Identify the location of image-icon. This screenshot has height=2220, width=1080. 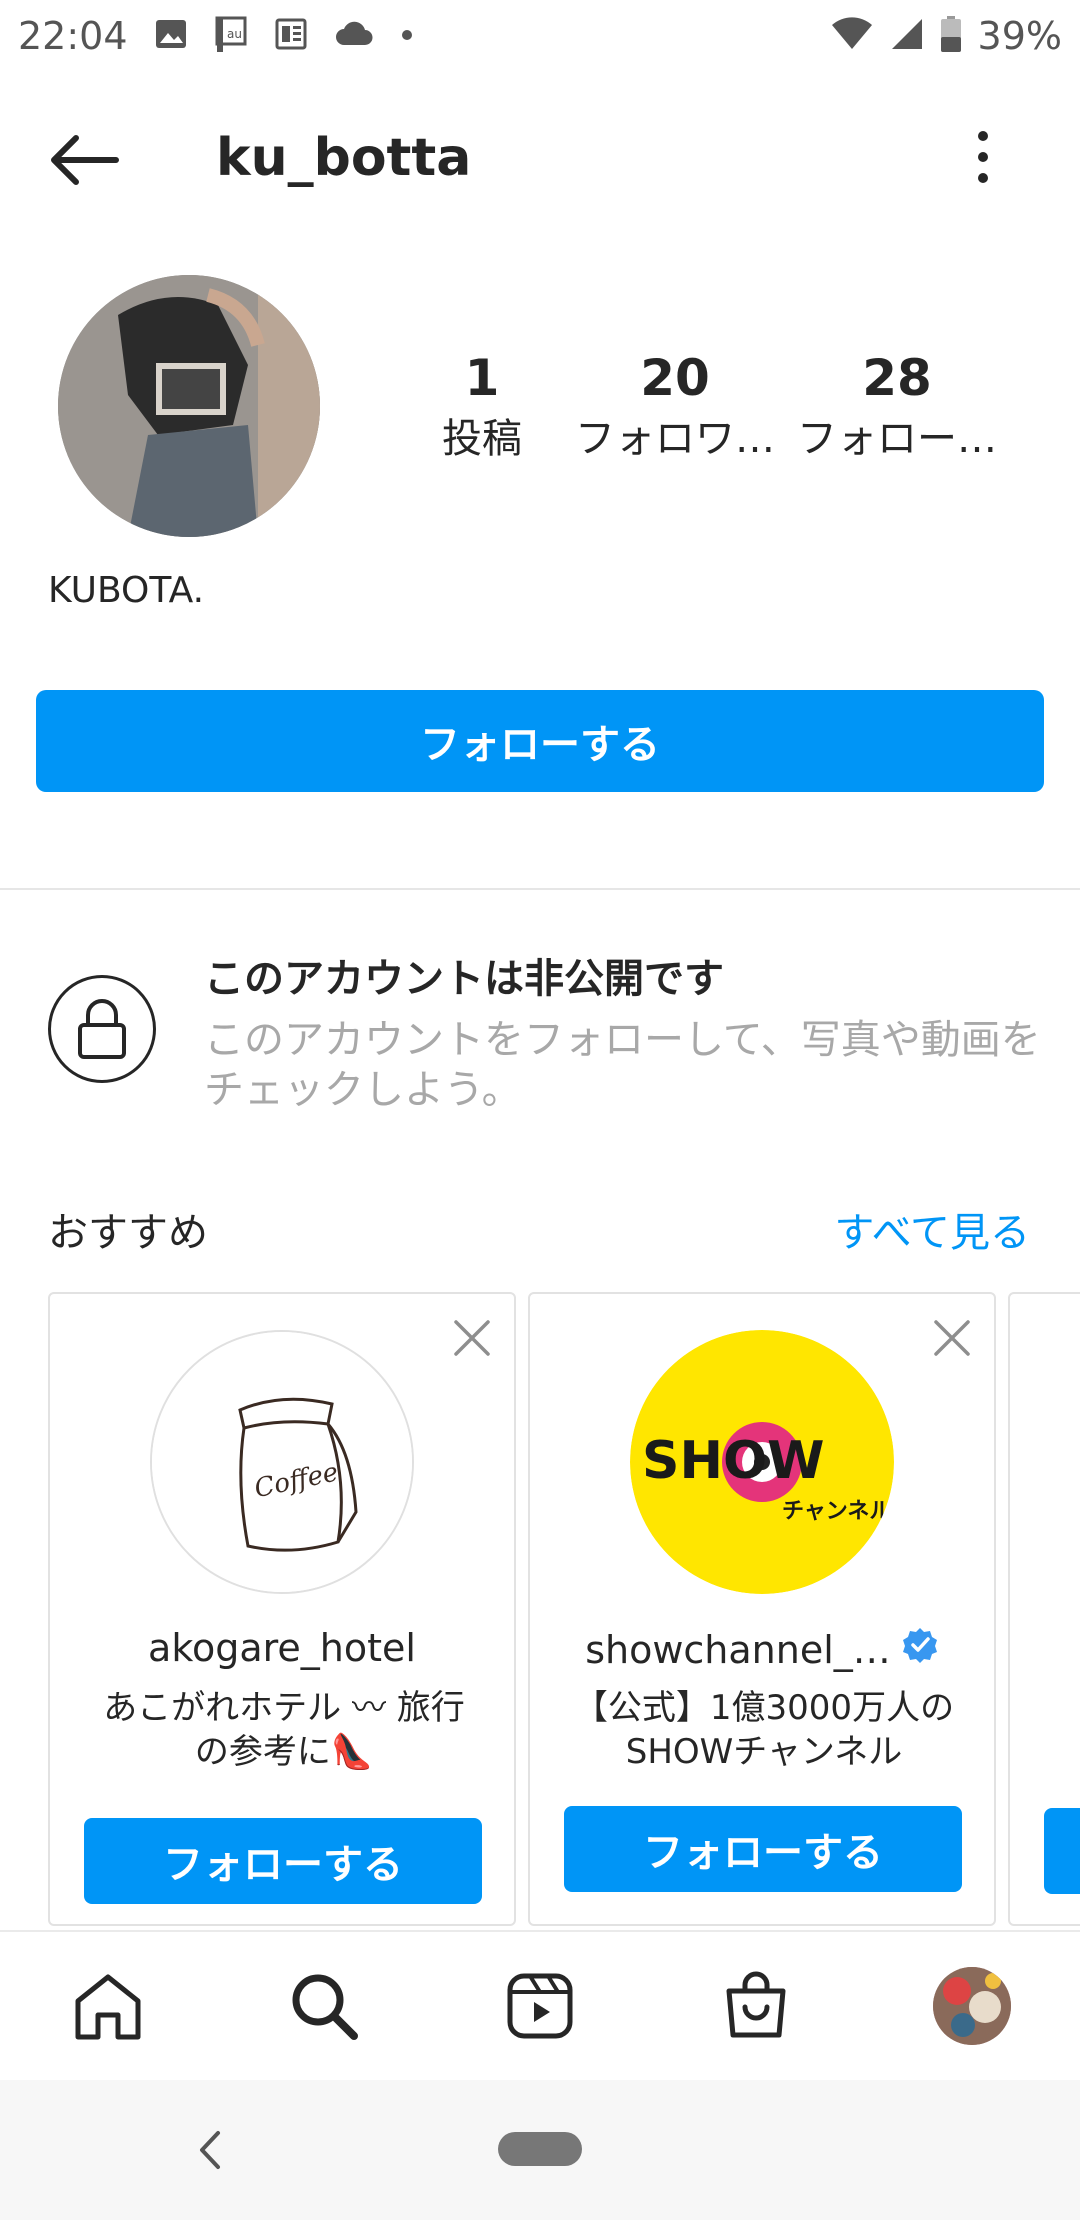
(171, 36).